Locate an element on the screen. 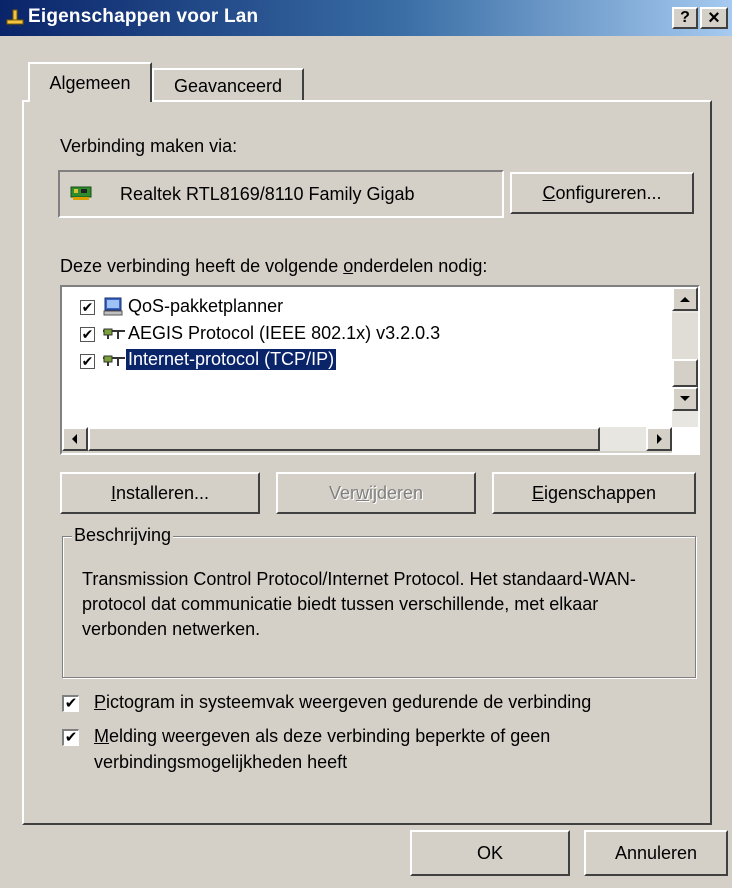  tab-advanced-label: Geavanceerd is located at coordinates (228, 86).